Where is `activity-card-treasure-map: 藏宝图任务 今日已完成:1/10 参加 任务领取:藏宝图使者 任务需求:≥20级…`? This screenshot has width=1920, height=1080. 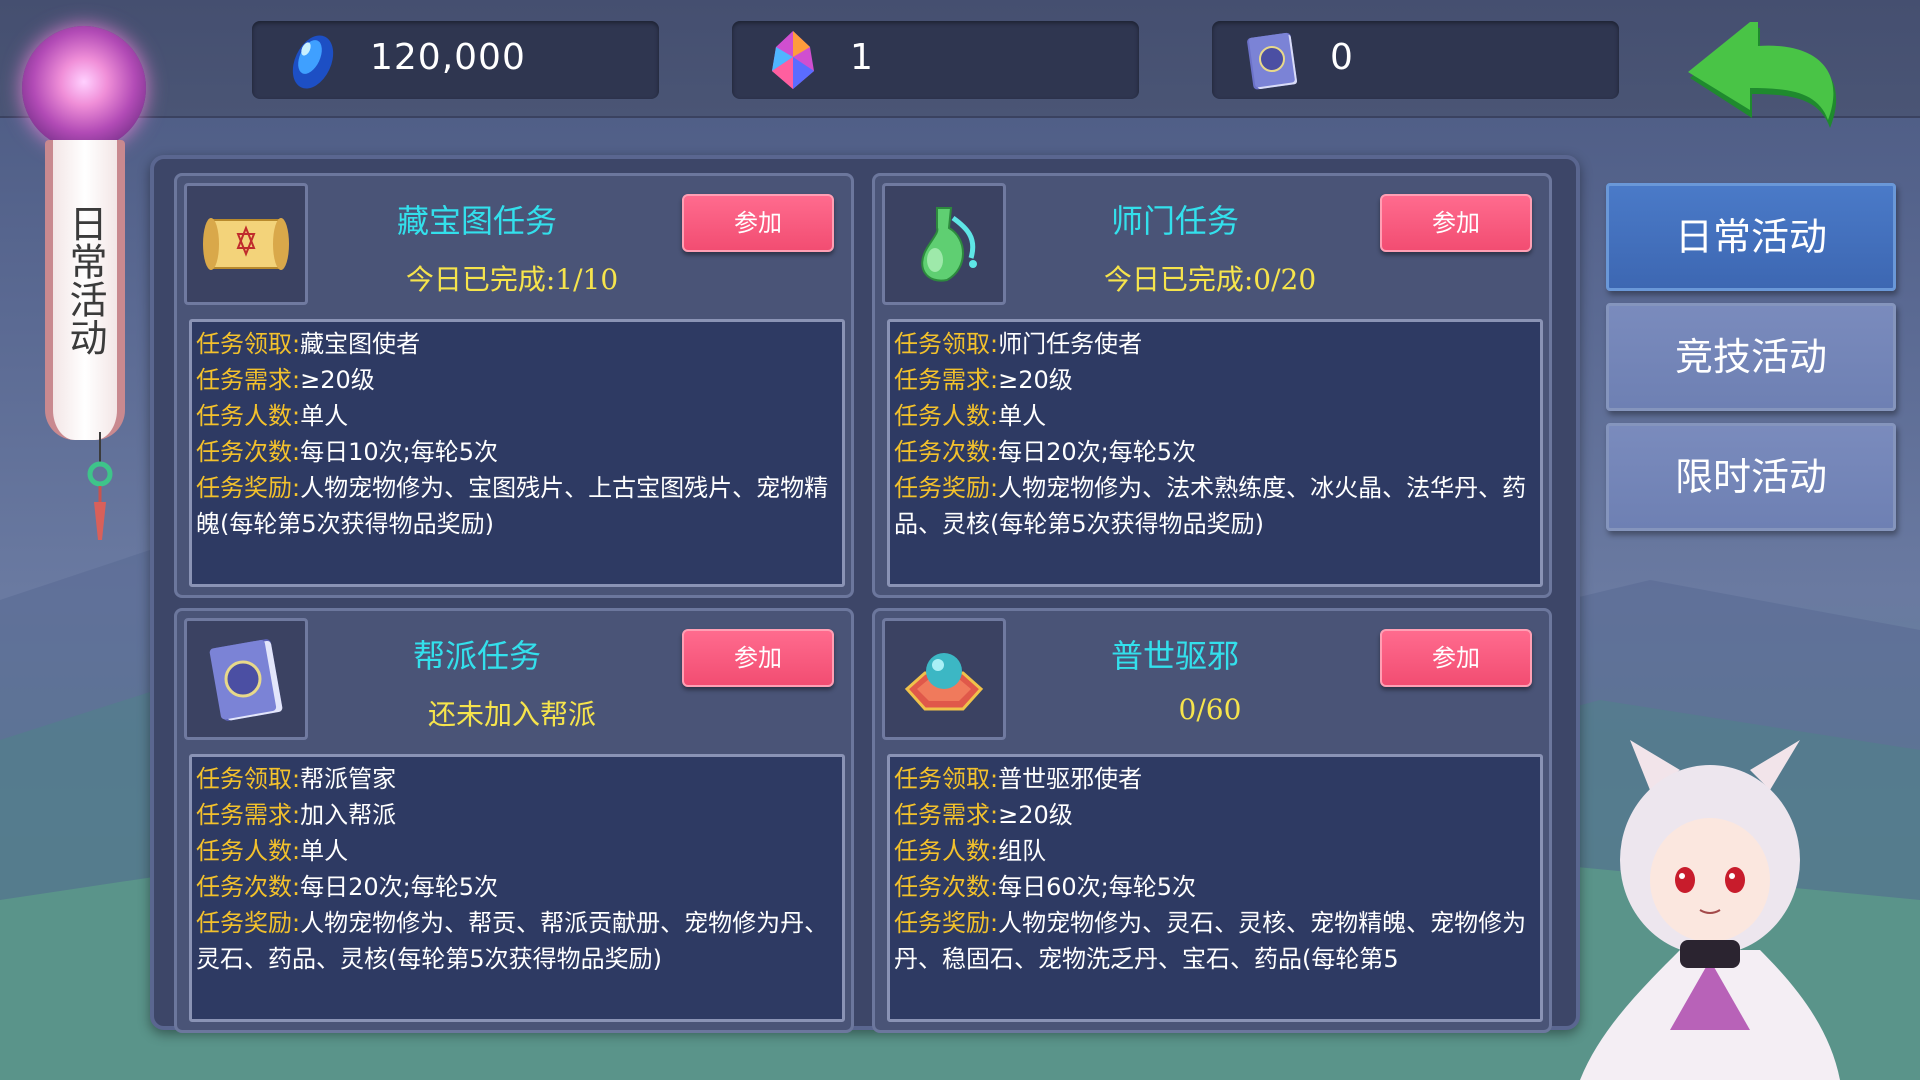
activity-card-treasure-map: 藏宝图任务 今日已完成:1/10 参加 任务领取:藏宝图使者 任务需求:≥20级… is located at coordinates (514, 385).